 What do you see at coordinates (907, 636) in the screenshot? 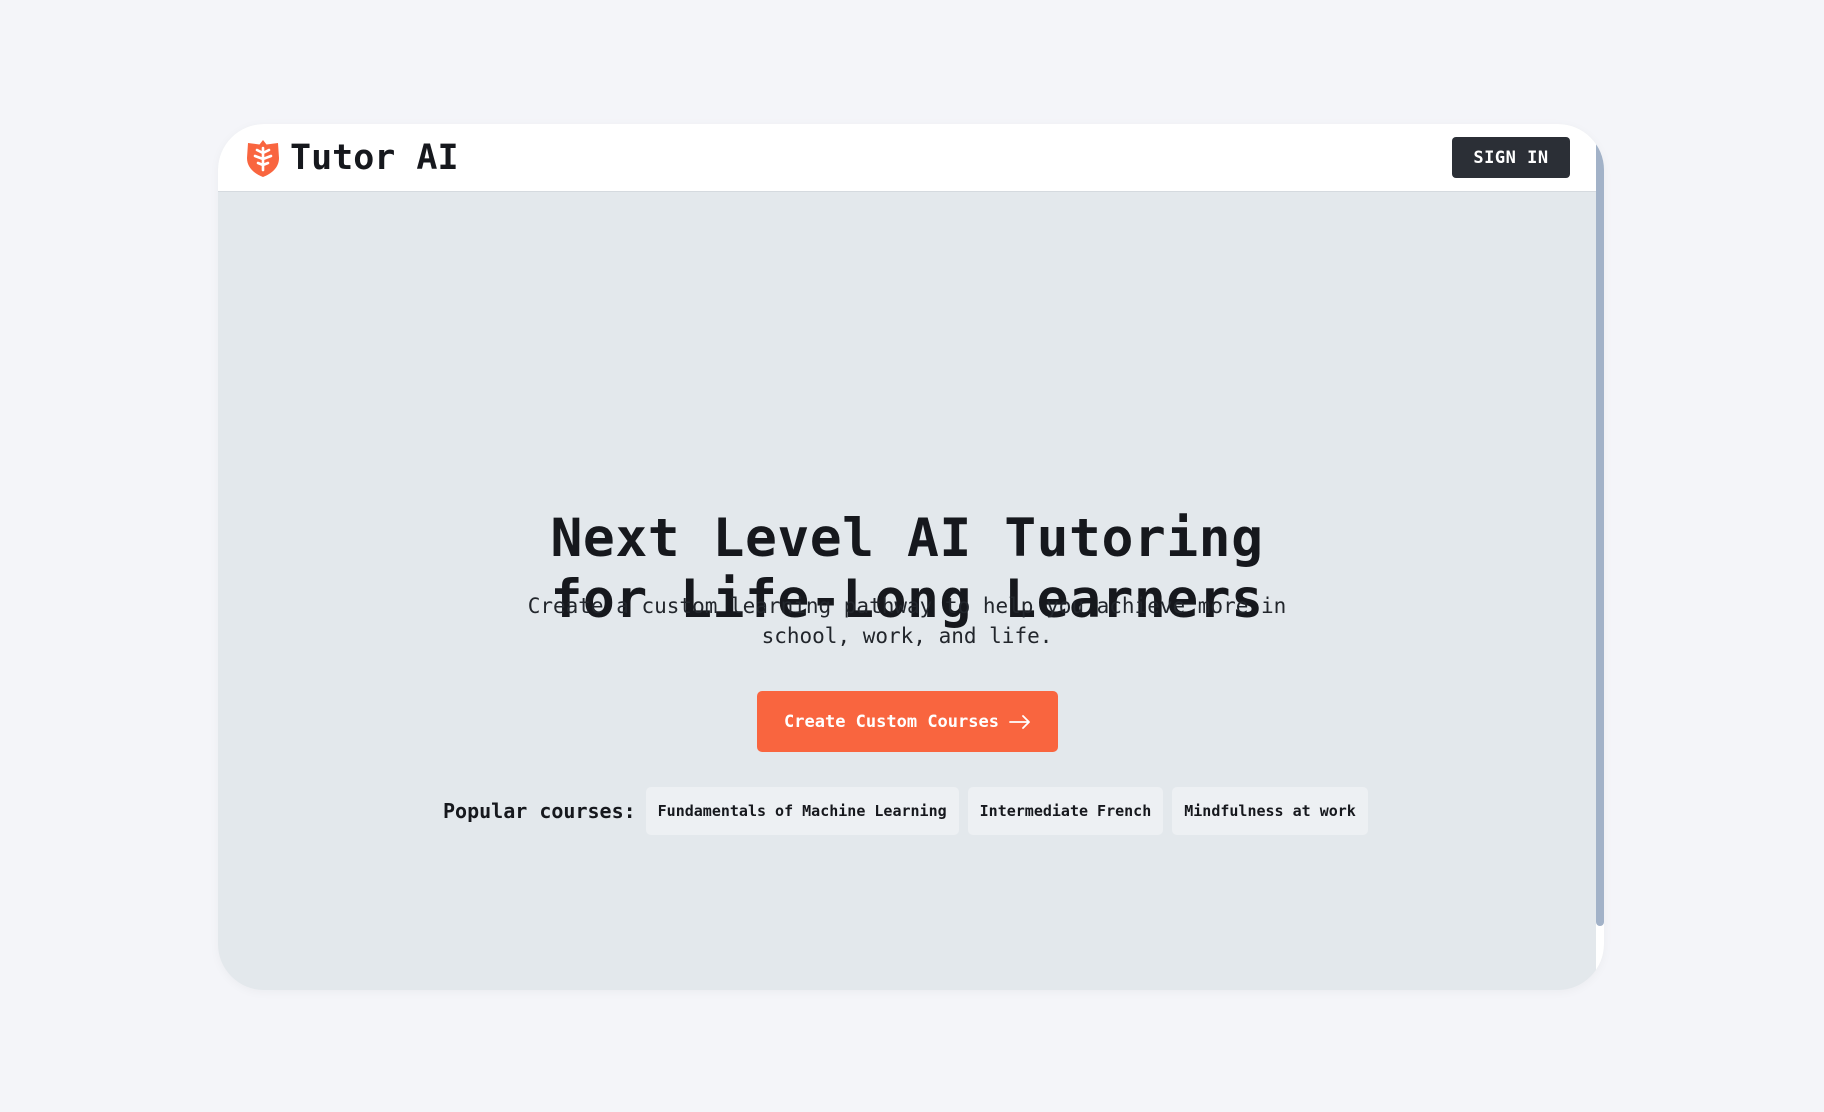
I see `hero-subtitle-line-2: school, work, and life.` at bounding box center [907, 636].